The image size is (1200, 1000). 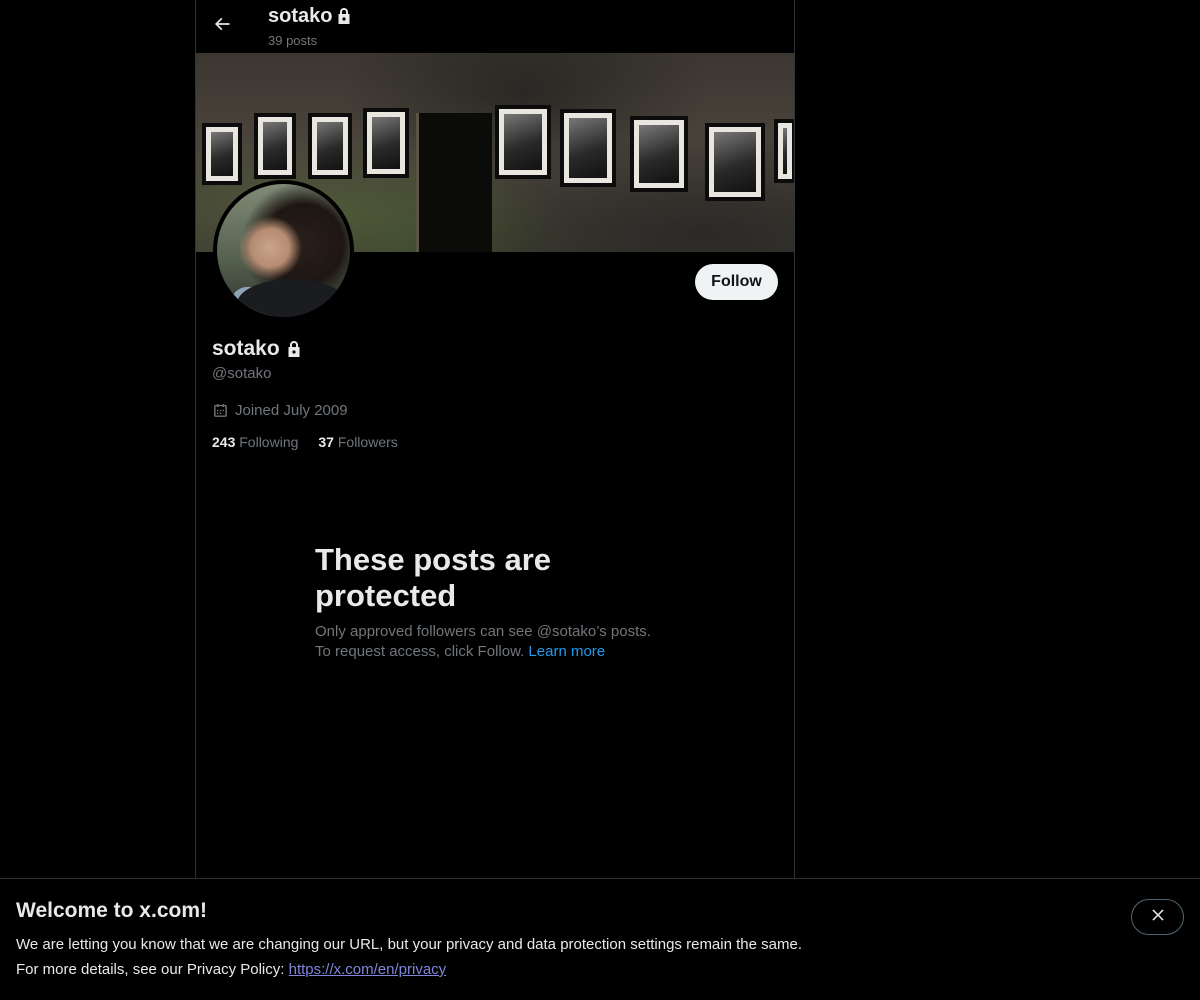 I want to click on protected-title: These posts are protected, so click(x=433, y=577).